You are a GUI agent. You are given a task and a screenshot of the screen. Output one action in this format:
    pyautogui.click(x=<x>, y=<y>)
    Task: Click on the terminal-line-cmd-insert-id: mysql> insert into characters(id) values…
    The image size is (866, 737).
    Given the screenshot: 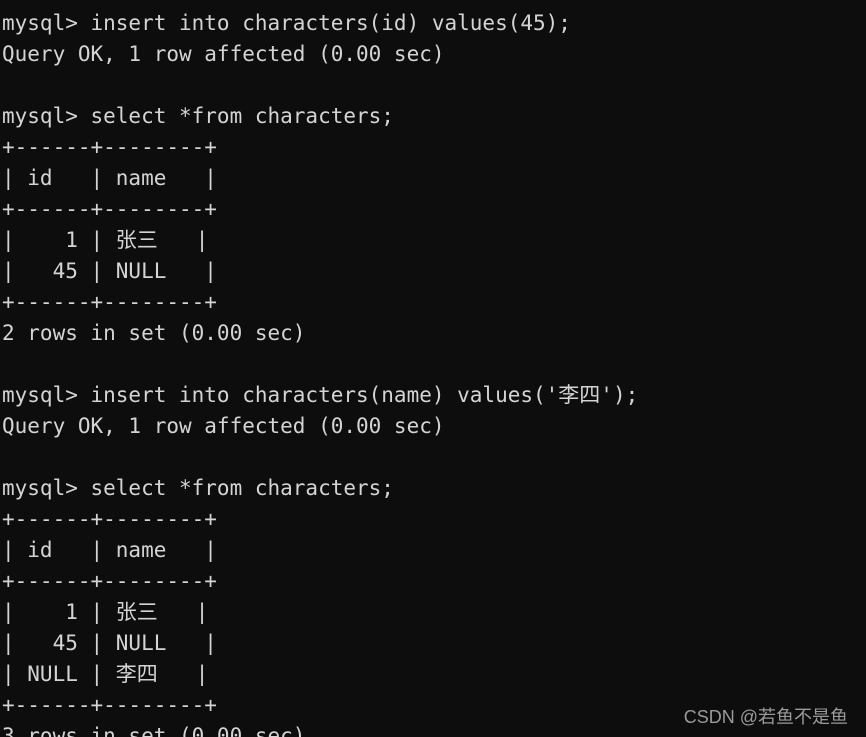 What is the action you would take?
    pyautogui.click(x=286, y=23)
    